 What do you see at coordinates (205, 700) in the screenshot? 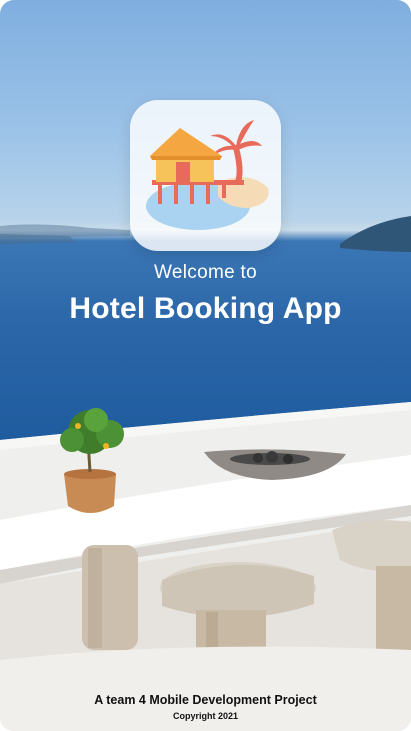
I see `footer-credit: A team 4 Mobile Development Project` at bounding box center [205, 700].